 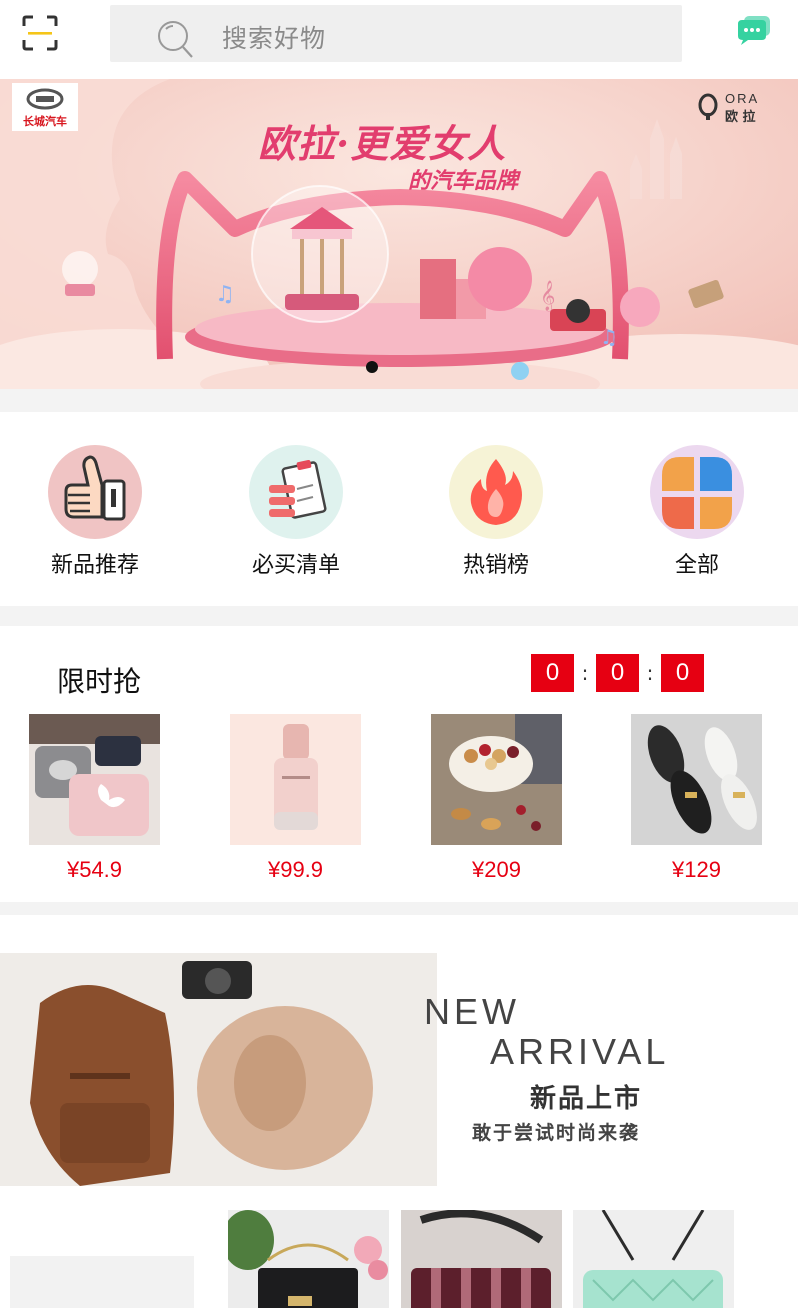 I want to click on category-all: 全部, so click(x=697, y=512).